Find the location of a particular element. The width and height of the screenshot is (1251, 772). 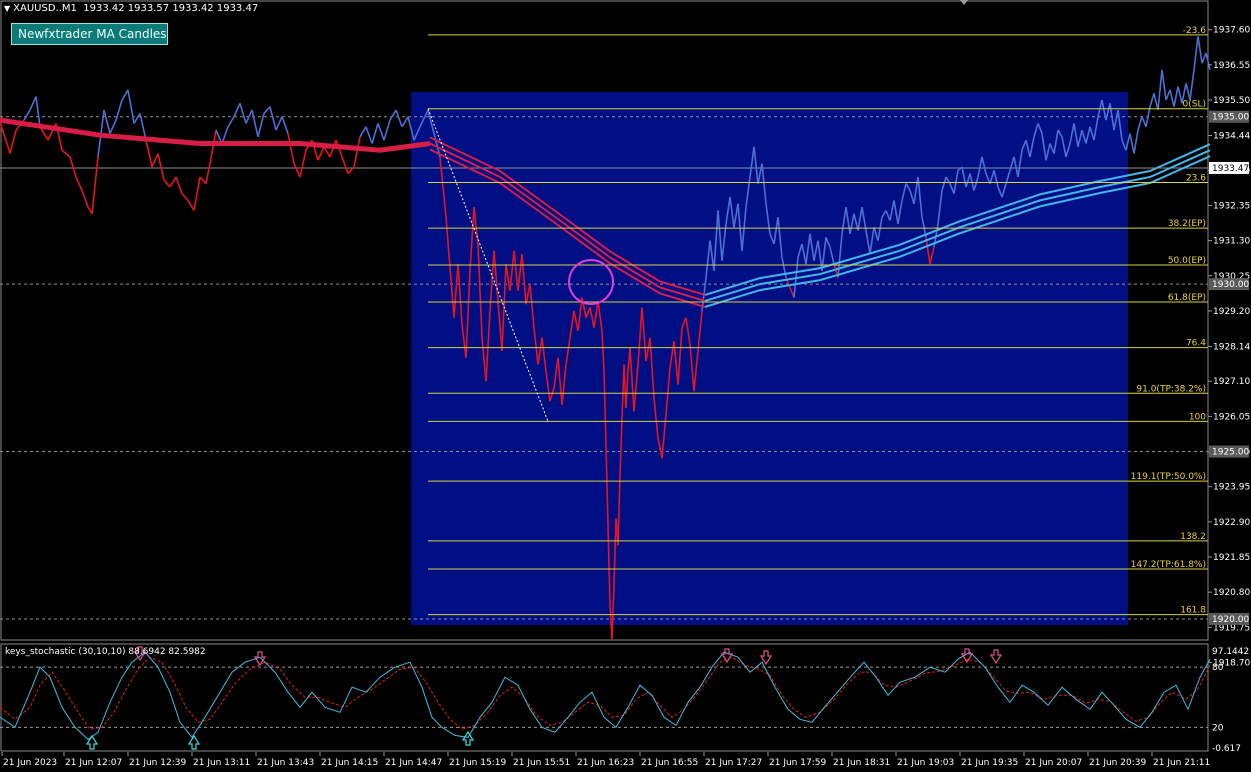

price-tick-label: 1923.95 is located at coordinates (1231, 488).